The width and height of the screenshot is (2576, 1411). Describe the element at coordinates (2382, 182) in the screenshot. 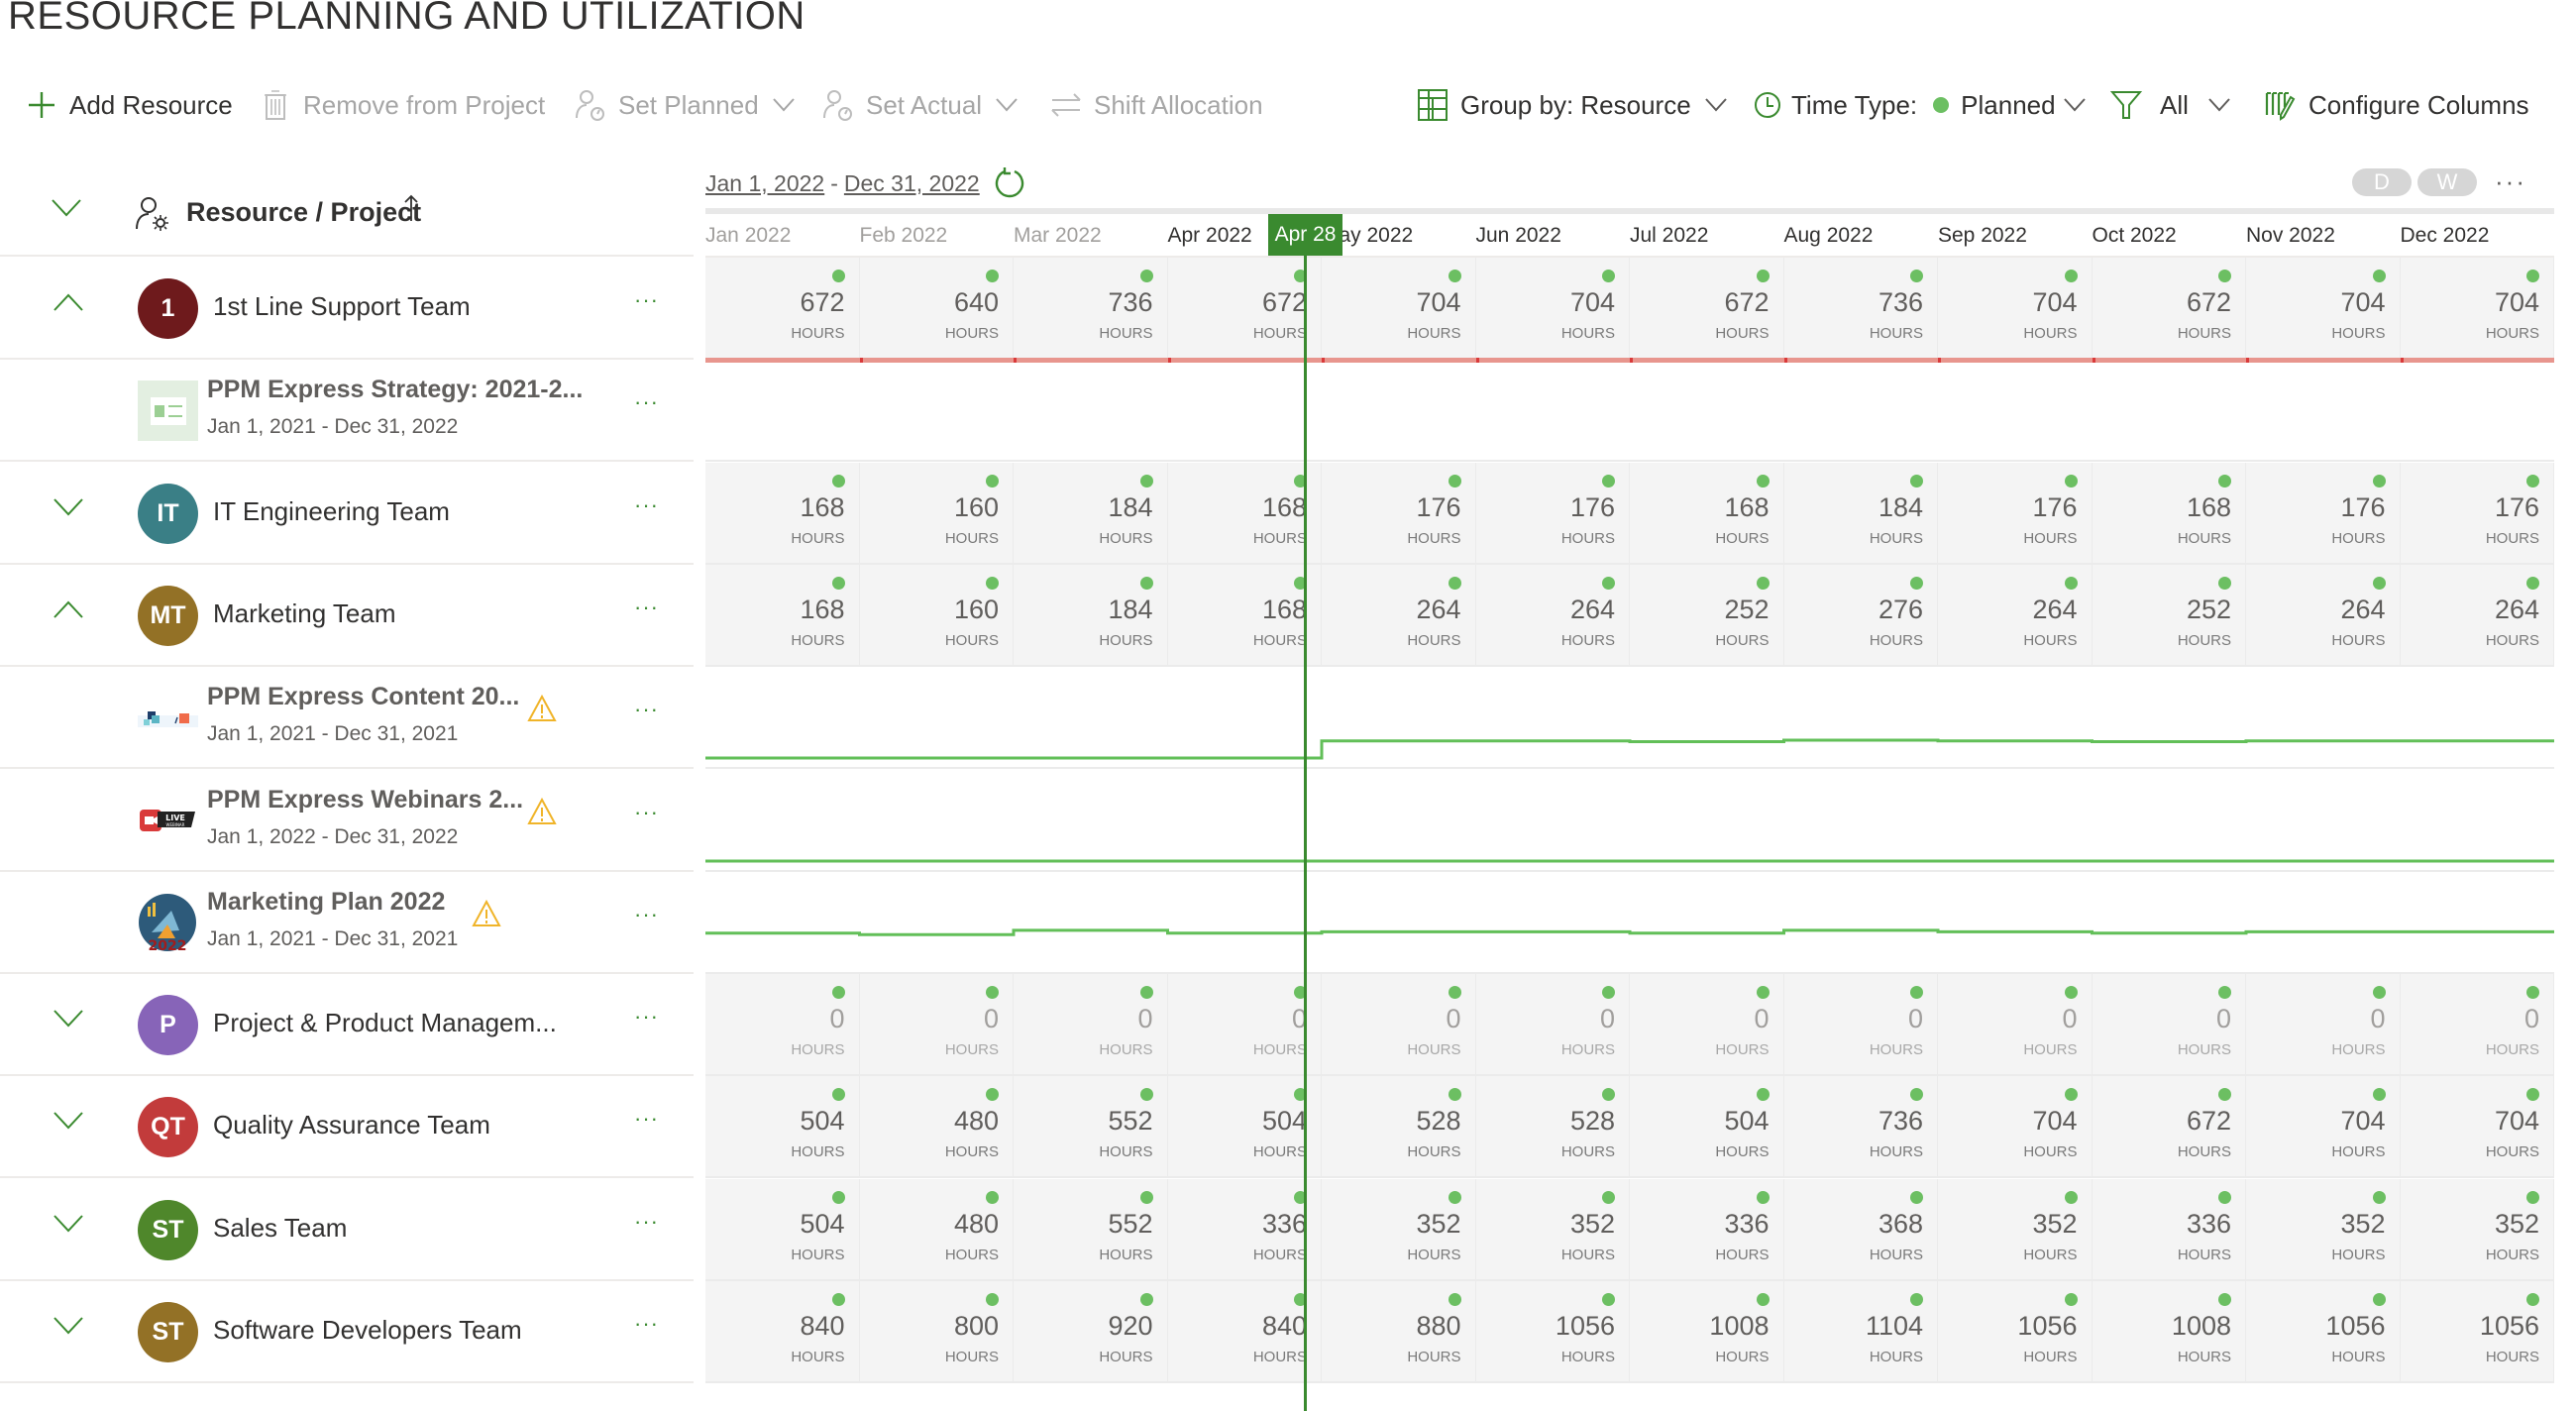

I see `day-scale-button: D` at that location.